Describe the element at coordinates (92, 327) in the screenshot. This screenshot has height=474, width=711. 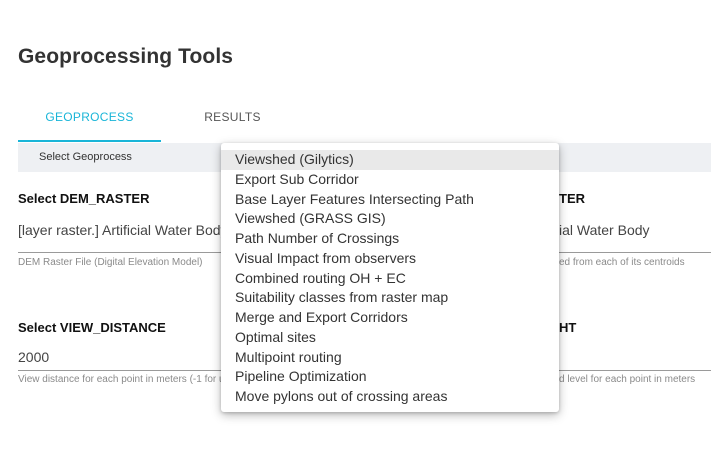
I see `view-distance-label: Select VIEW_DISTANCE` at that location.